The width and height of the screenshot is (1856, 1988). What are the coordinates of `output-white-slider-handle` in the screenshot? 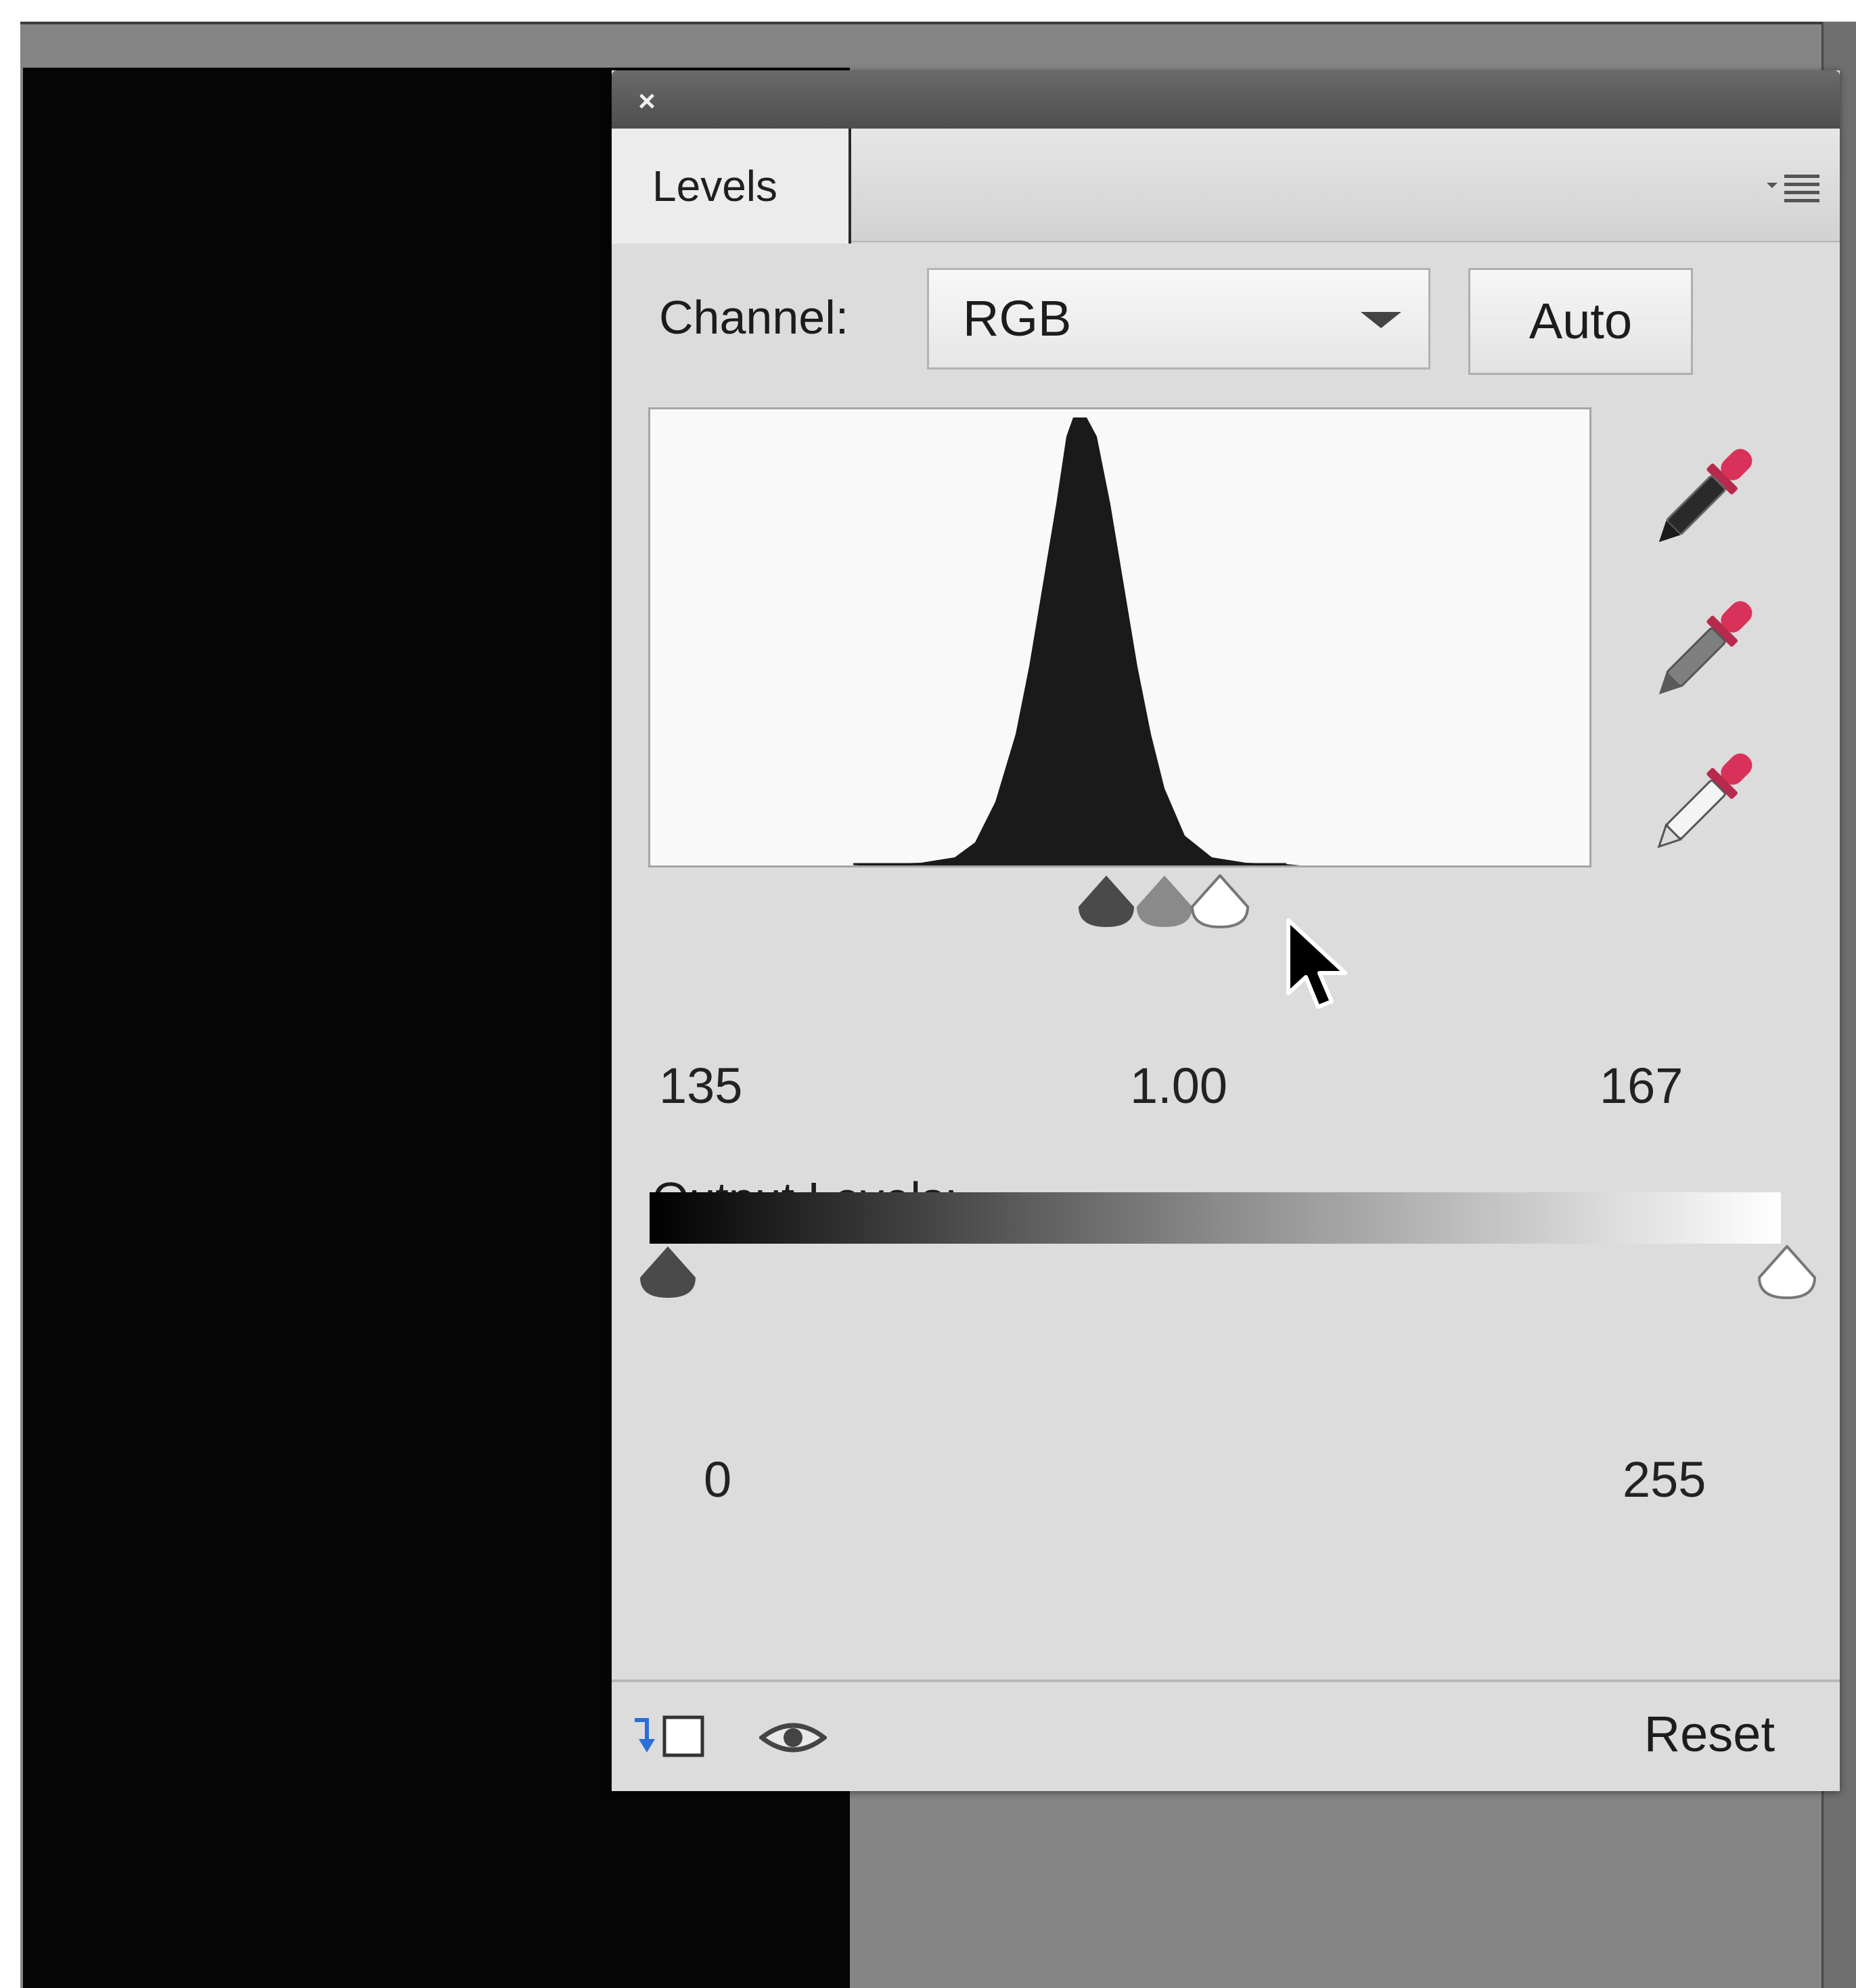 It's located at (1787, 1273).